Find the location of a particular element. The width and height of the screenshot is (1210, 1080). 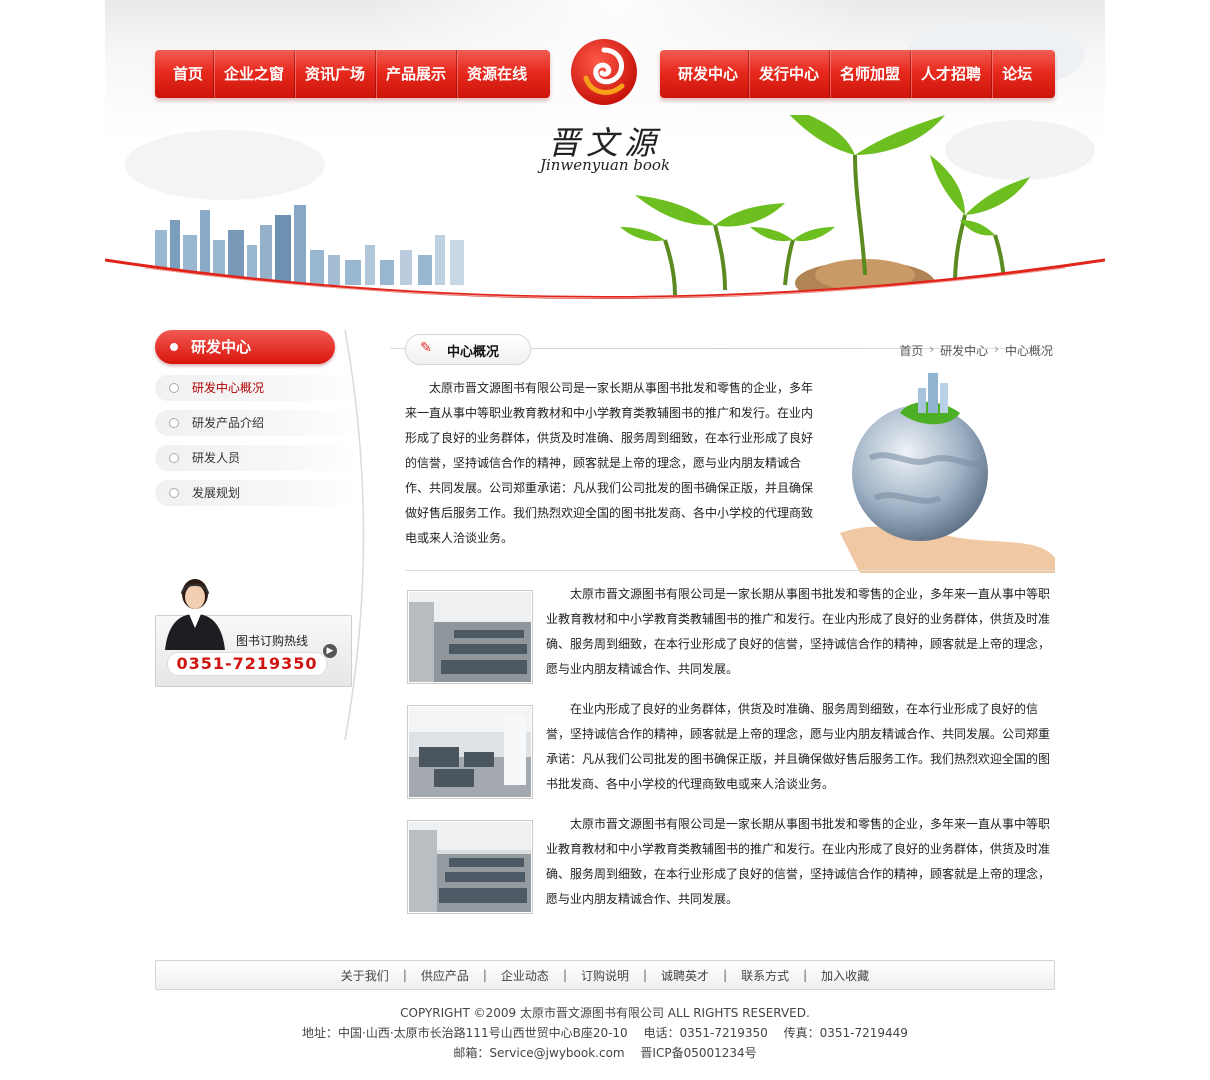

footer-link-jobs: 诚聘英才 is located at coordinates (685, 975).